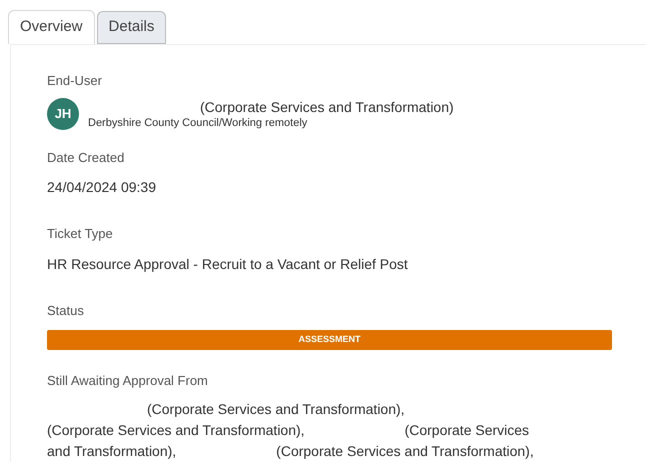 The height and width of the screenshot is (466, 646). I want to click on field-label: Status, so click(66, 311).